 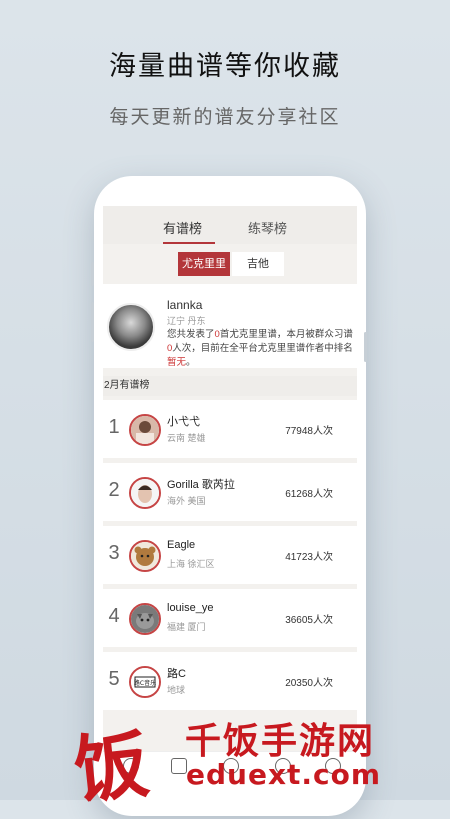 I want to click on user-avatar: 路C音乐, so click(x=145, y=682).